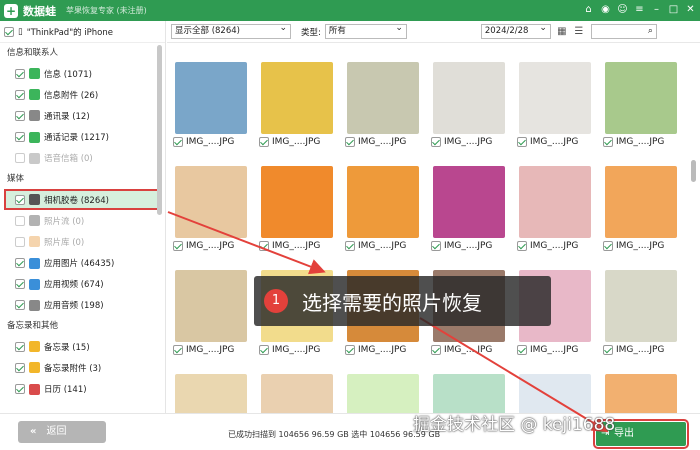 Image resolution: width=700 pixels, height=450 pixels. Describe the element at coordinates (82, 305) in the screenshot. I see `sidebar-item: 应用音频 (198)` at that location.